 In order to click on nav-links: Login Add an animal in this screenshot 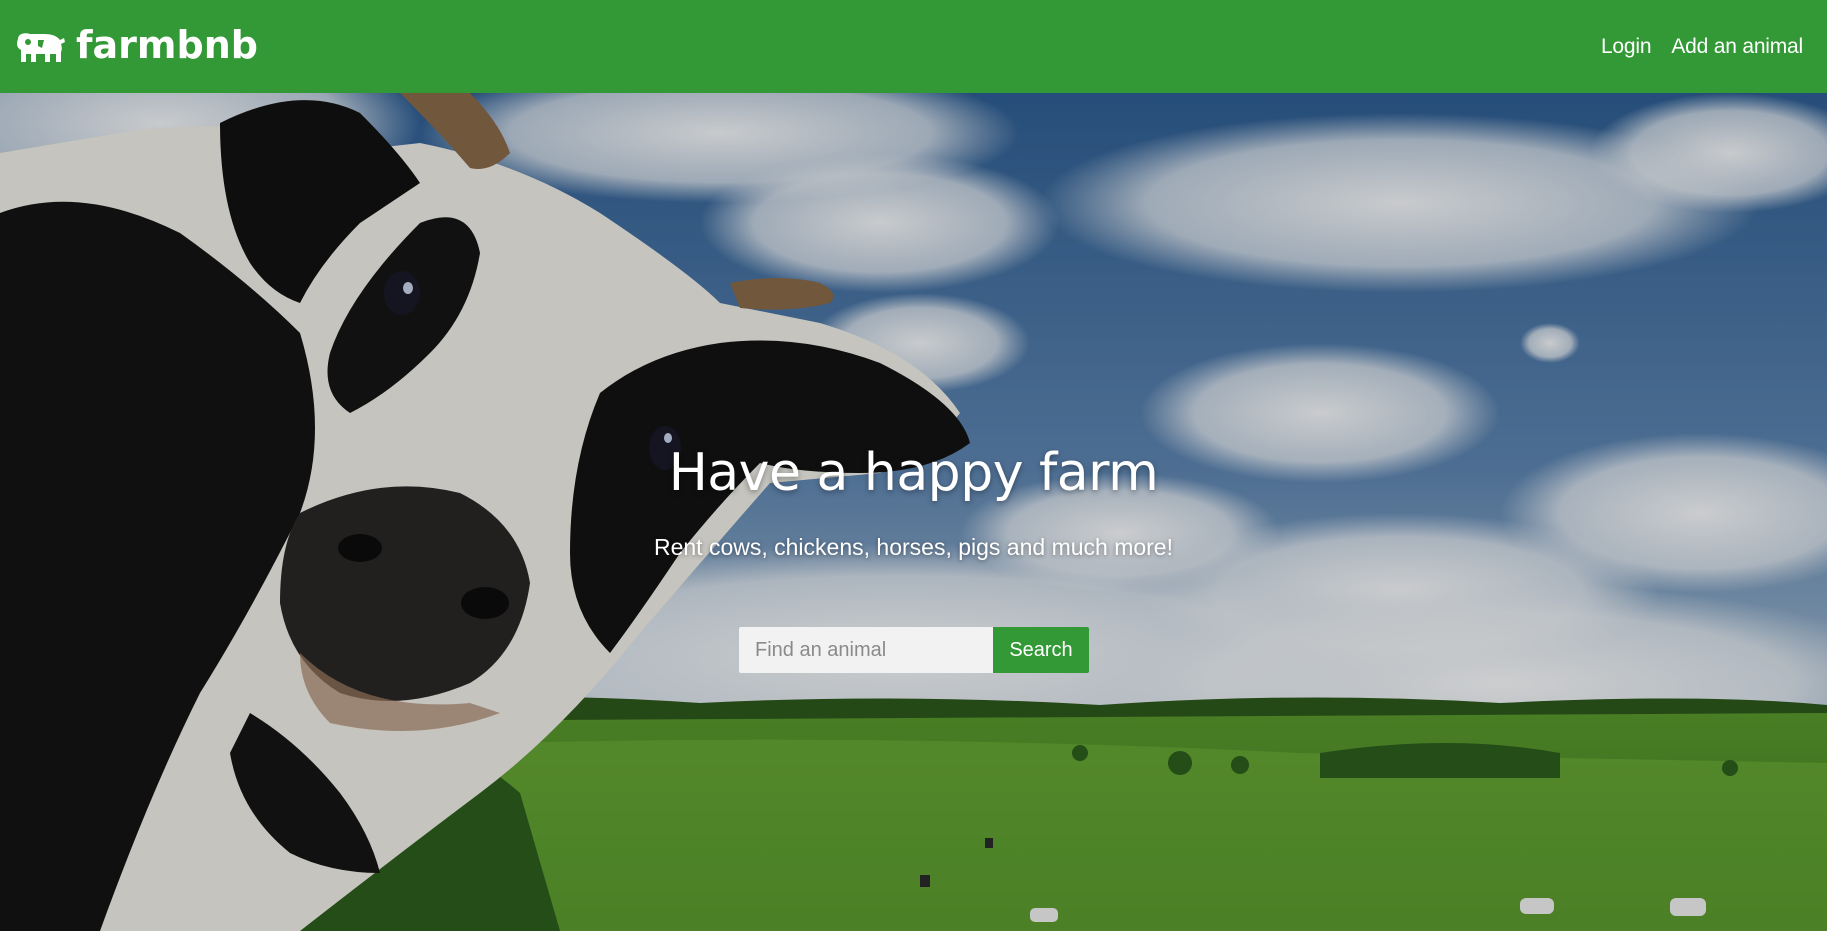, I will do `click(1702, 47)`.